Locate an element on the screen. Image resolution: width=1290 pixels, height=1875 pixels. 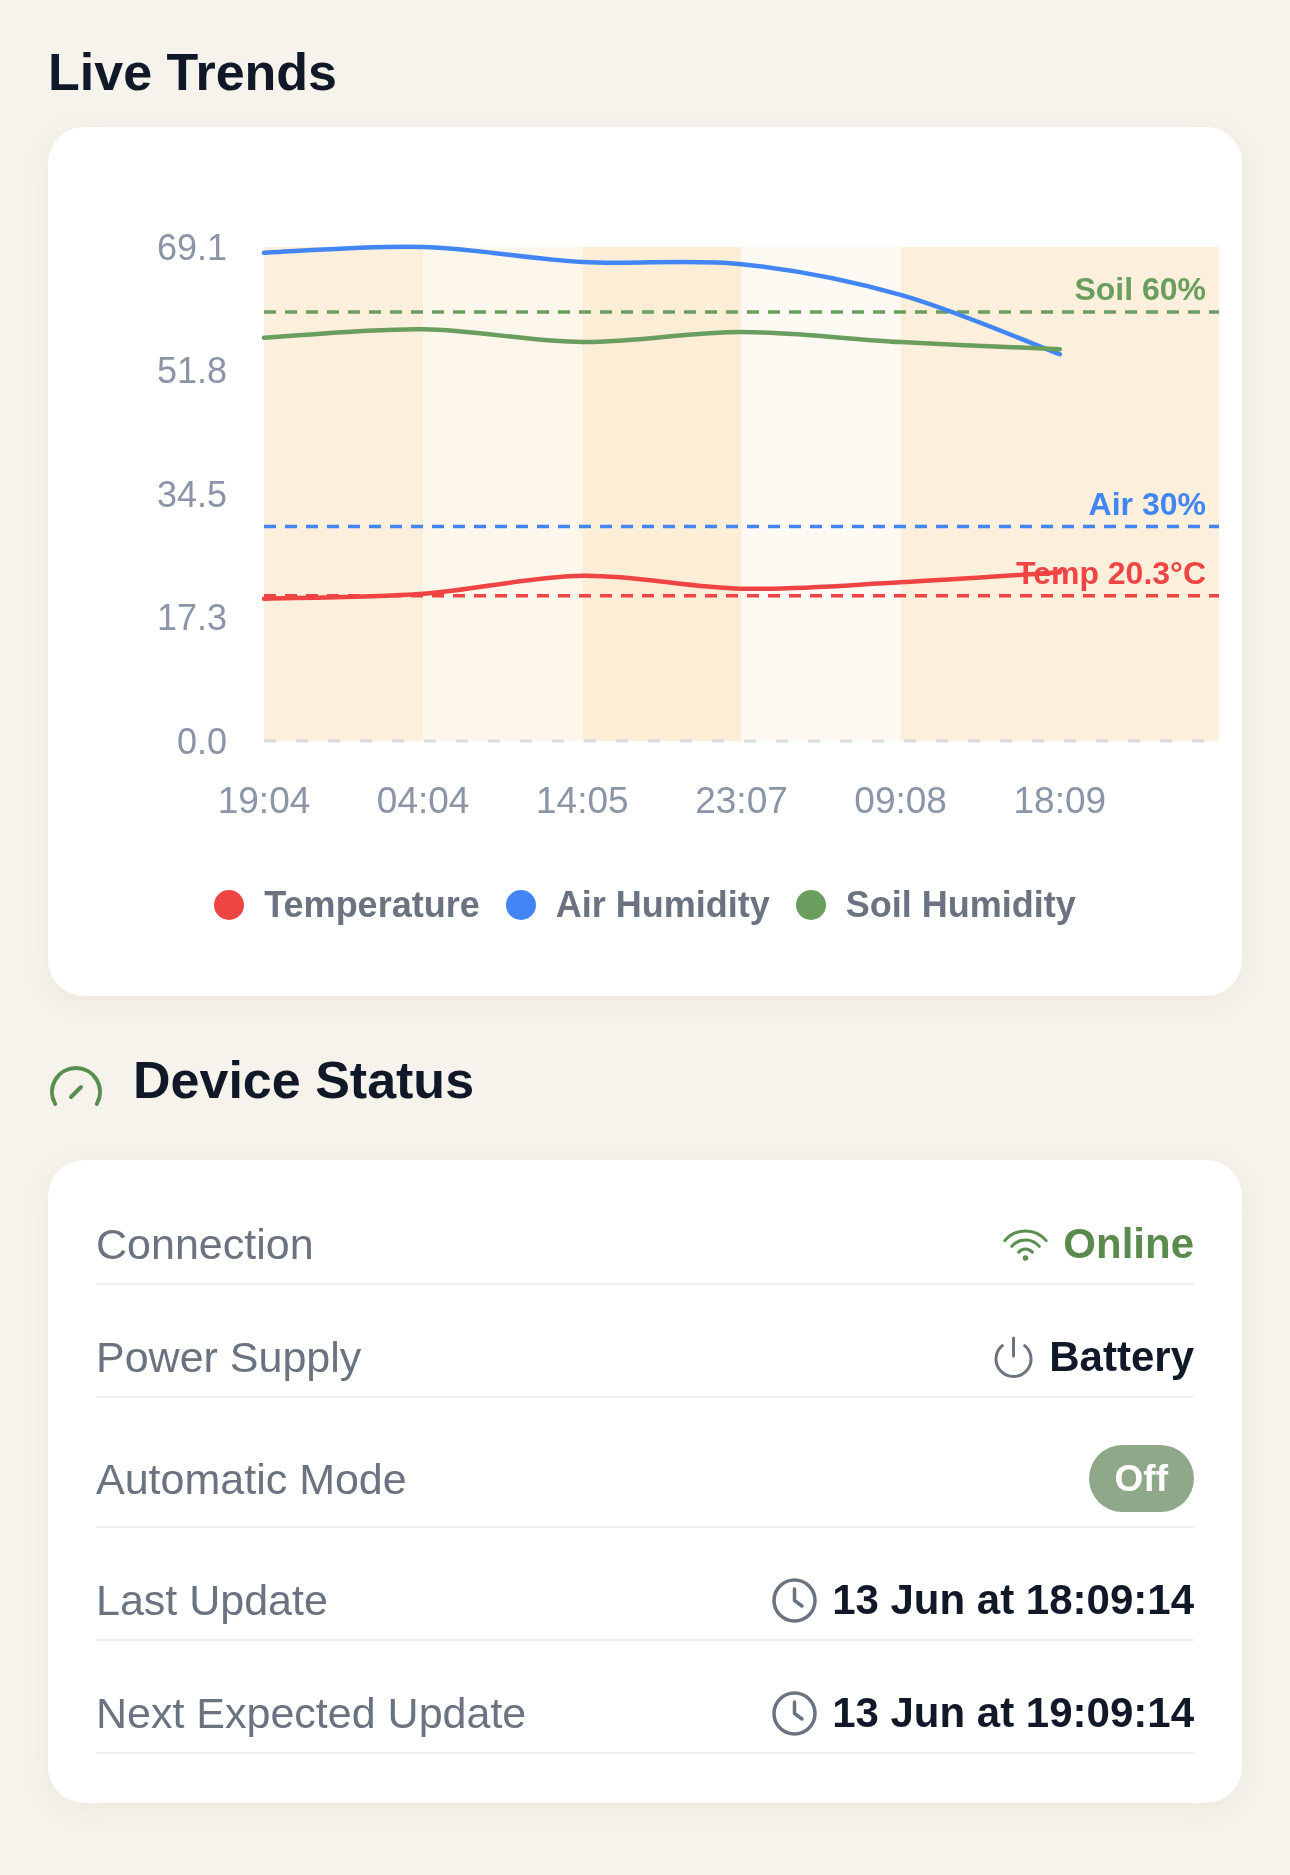
x-axis-label: 14:05 is located at coordinates (582, 800).